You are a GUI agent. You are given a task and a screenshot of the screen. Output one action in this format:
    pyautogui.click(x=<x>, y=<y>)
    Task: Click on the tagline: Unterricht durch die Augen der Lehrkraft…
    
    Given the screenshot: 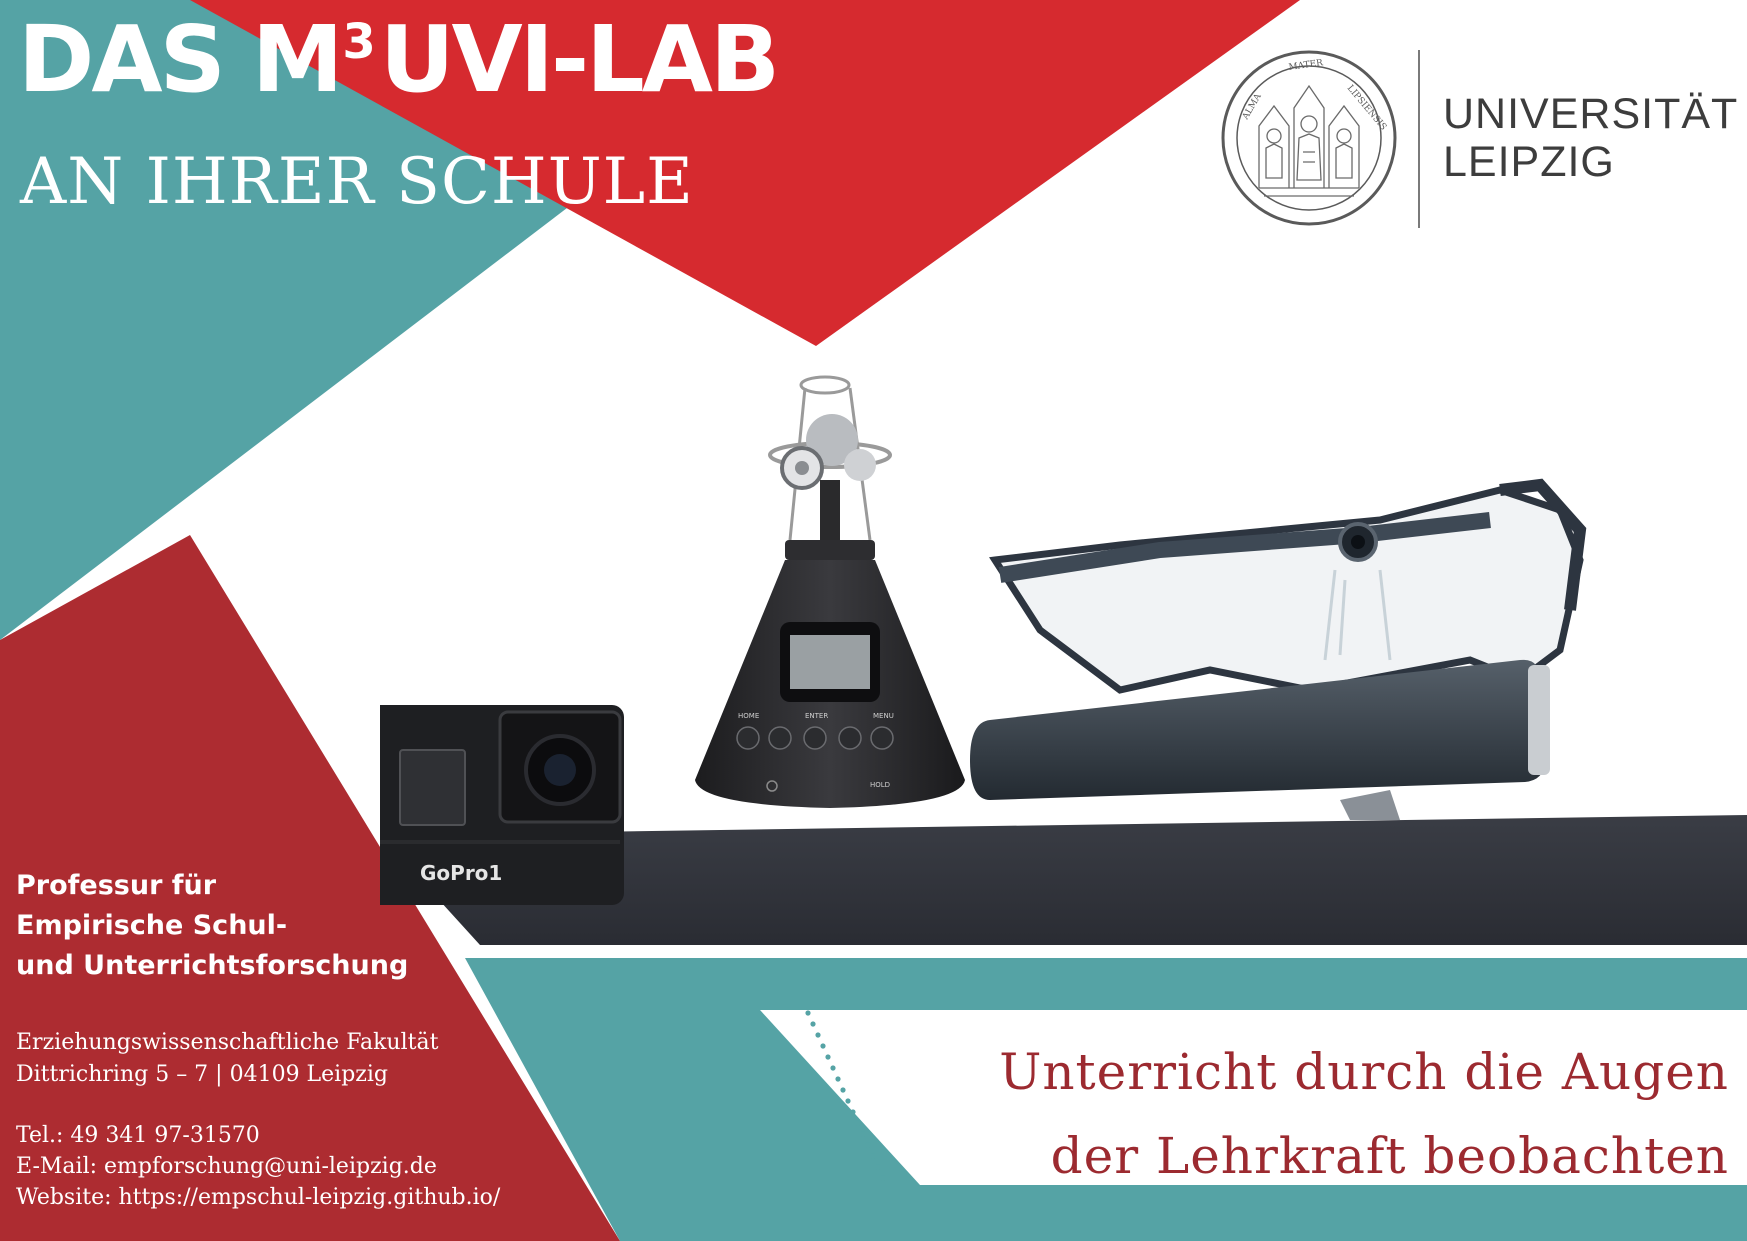 What is the action you would take?
    pyautogui.click(x=1364, y=1114)
    